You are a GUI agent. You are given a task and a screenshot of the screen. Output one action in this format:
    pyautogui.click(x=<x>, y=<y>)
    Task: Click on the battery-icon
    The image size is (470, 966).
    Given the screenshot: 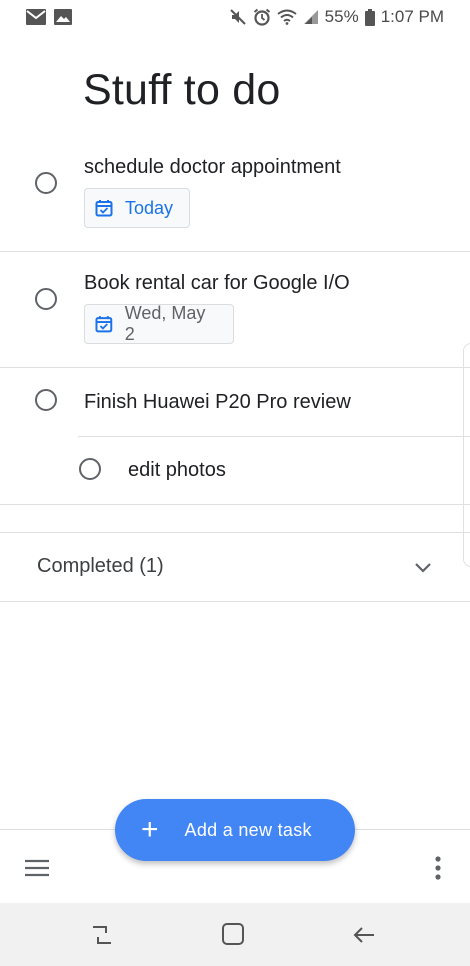 What is the action you would take?
    pyautogui.click(x=369, y=17)
    